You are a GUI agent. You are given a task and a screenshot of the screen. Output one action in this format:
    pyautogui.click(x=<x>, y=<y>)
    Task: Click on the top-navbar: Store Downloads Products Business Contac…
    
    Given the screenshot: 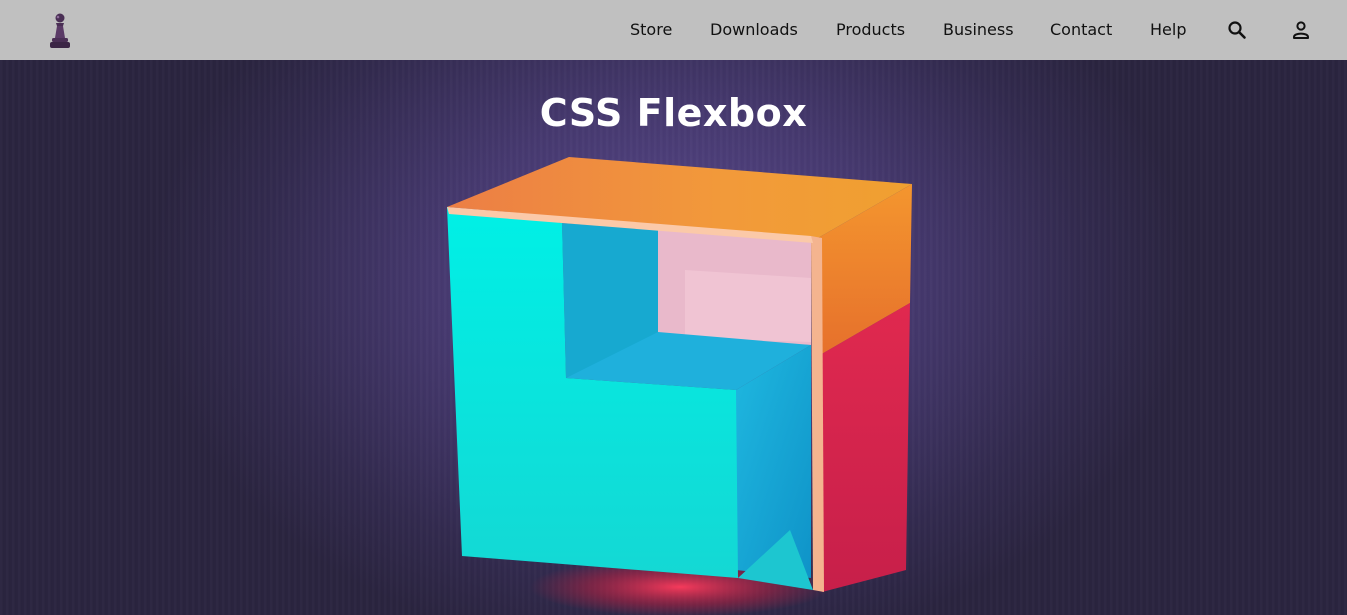 What is the action you would take?
    pyautogui.click(x=673, y=30)
    